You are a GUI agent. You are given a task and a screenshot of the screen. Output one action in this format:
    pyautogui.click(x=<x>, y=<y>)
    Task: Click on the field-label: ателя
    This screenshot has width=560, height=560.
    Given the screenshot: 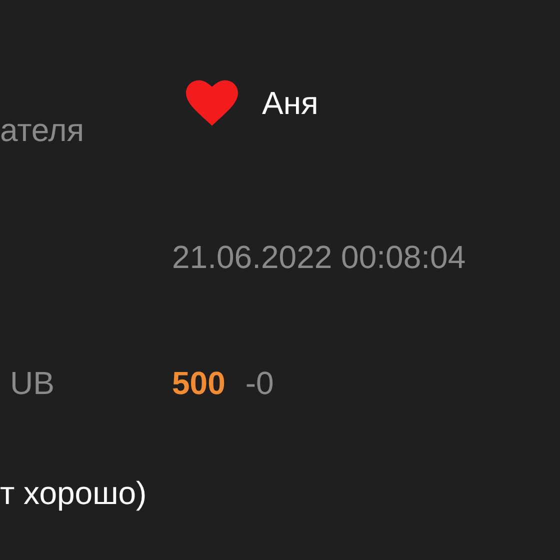 What is the action you would take?
    pyautogui.click(x=42, y=130)
    